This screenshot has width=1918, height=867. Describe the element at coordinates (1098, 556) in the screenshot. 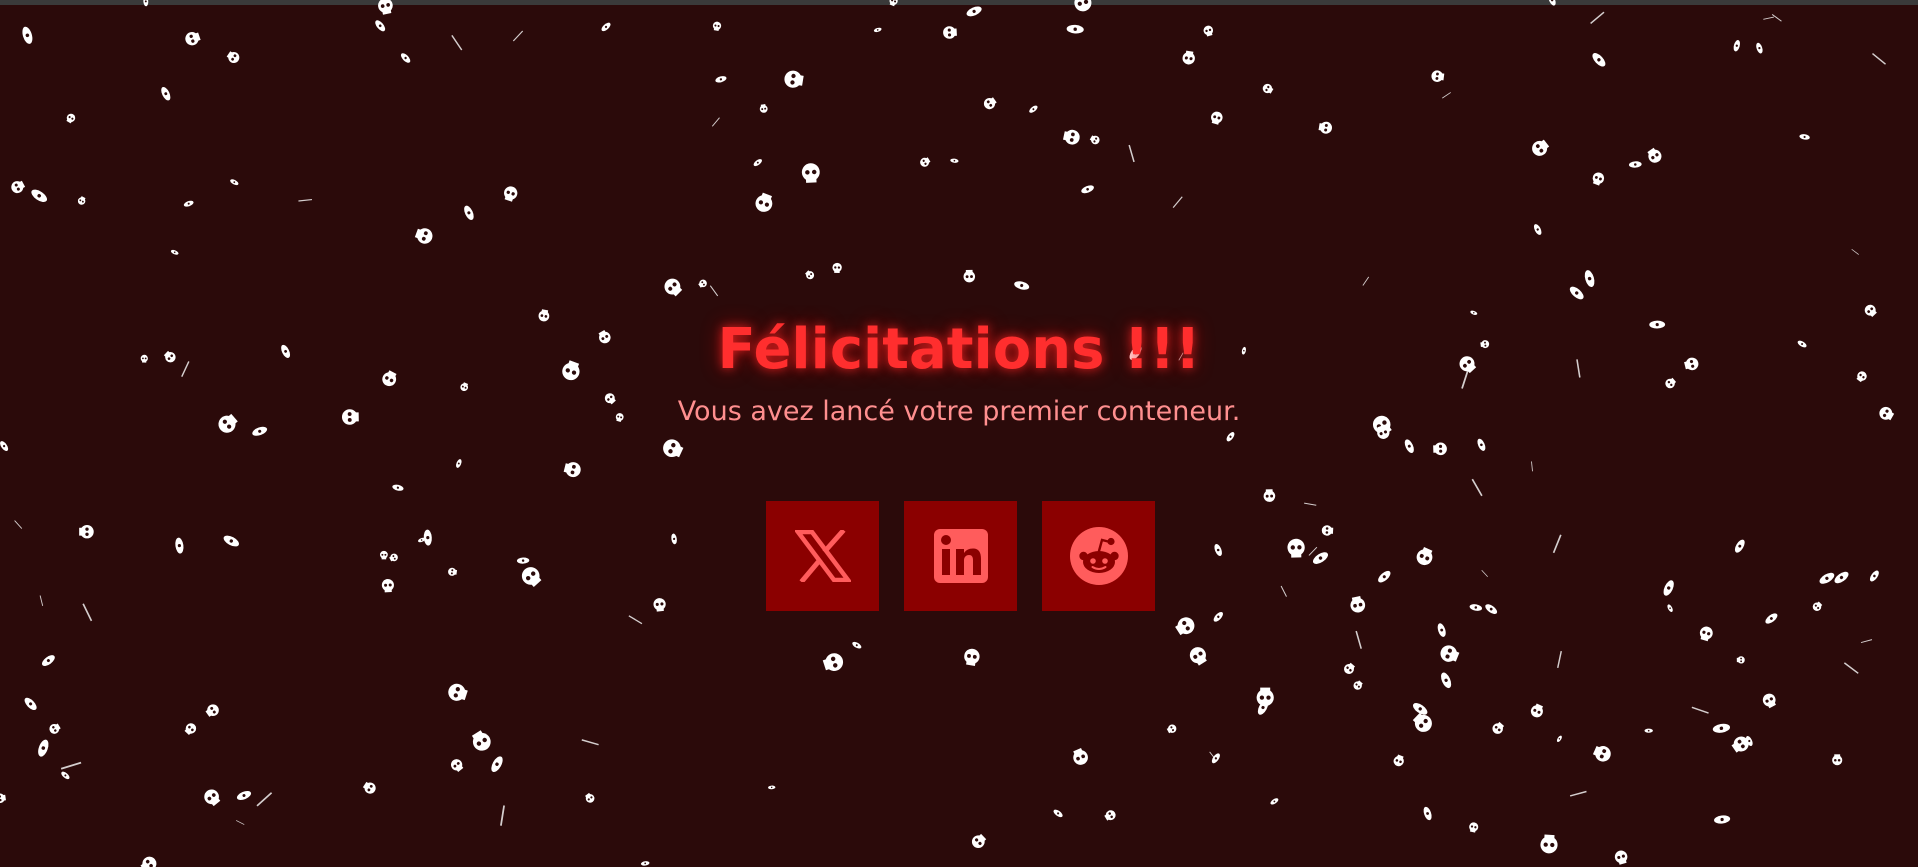

I see `share-reddit-button` at that location.